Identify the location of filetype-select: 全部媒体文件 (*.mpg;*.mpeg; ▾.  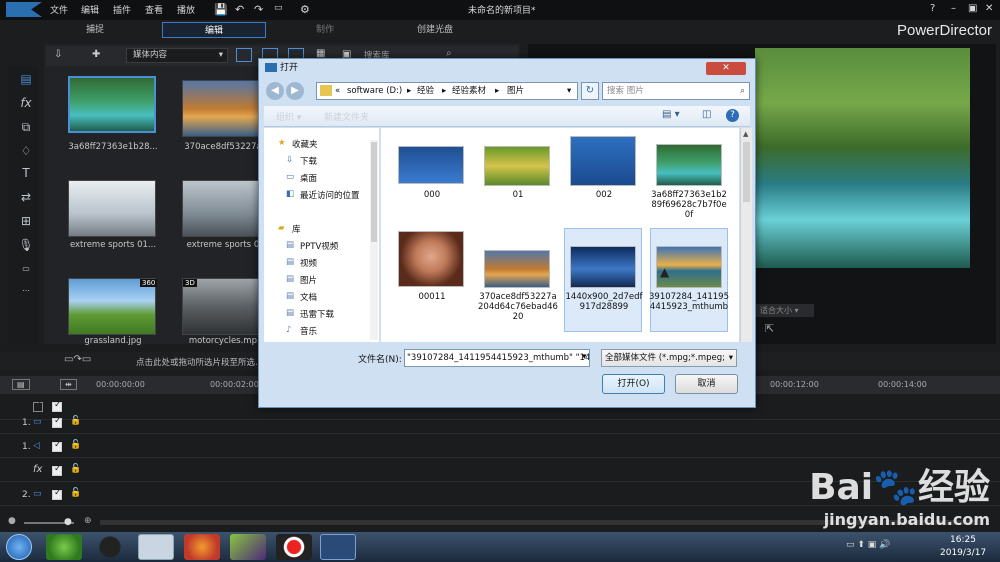
(669, 358).